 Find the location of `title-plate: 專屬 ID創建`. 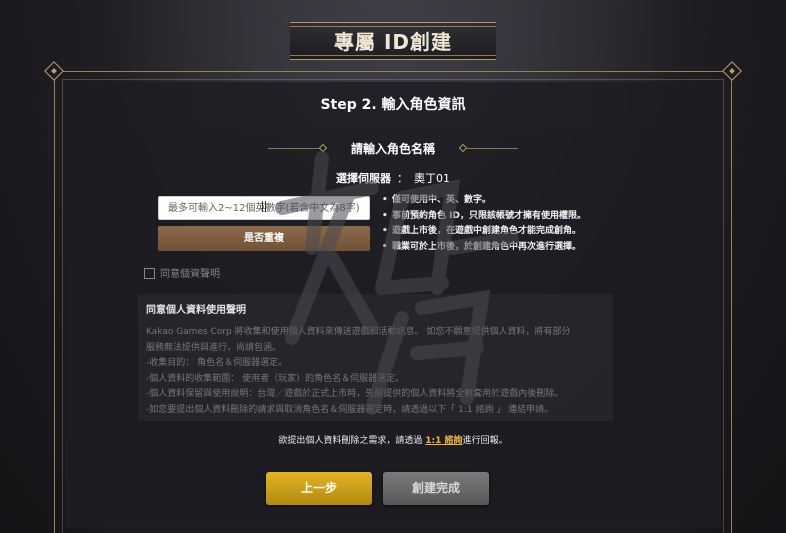

title-plate: 專屬 ID創建 is located at coordinates (393, 41).